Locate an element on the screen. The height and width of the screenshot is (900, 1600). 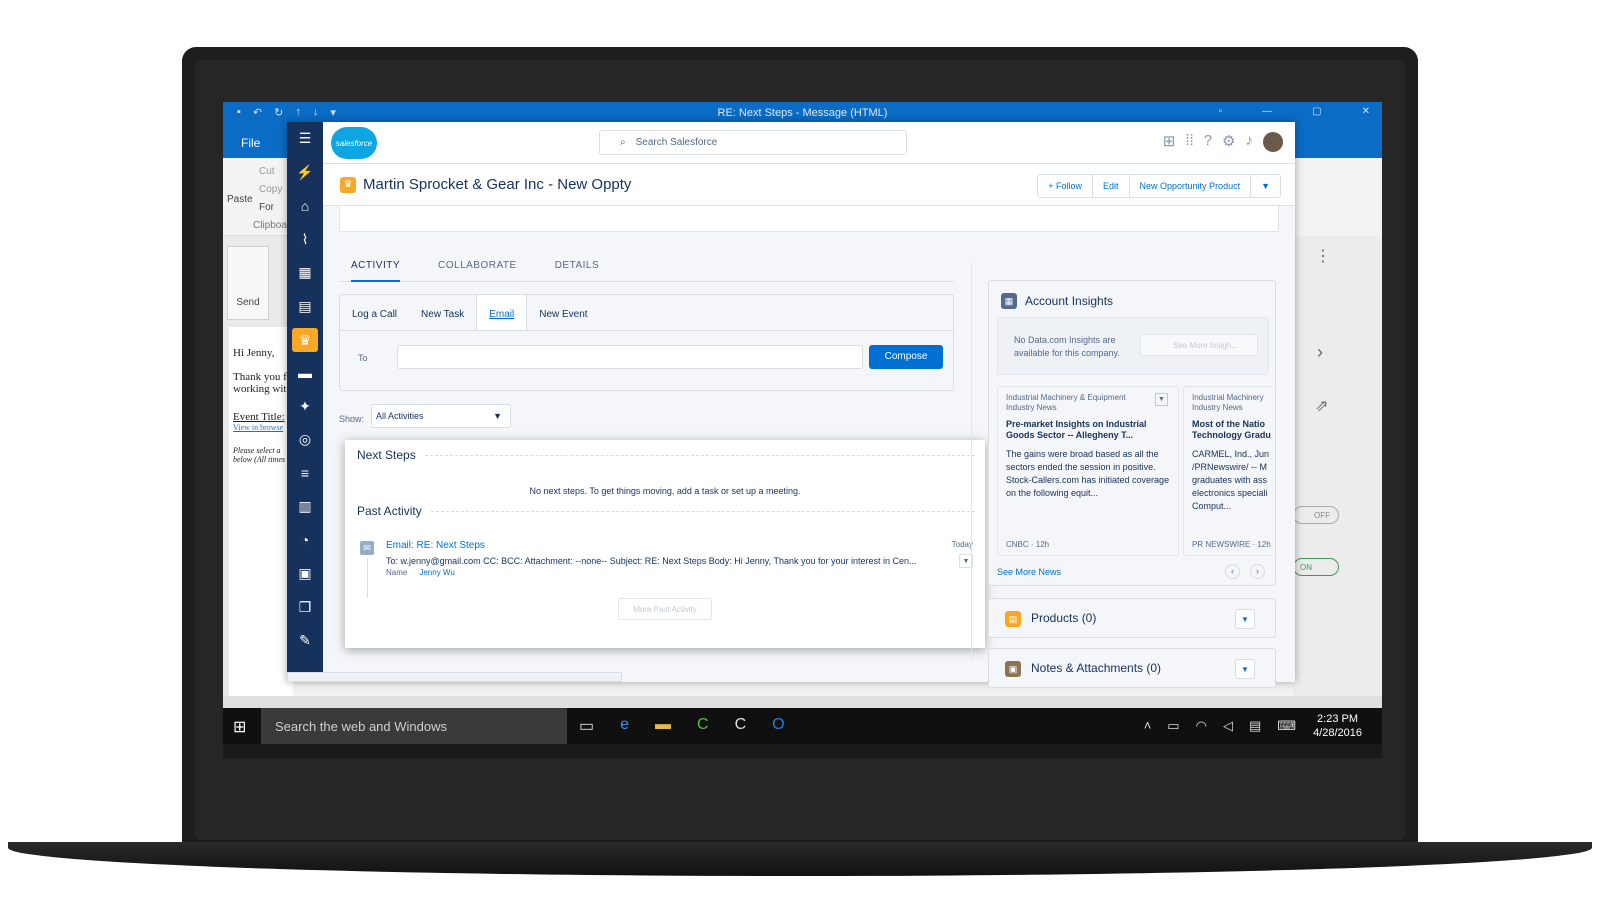
opportunity-icon: ♛ is located at coordinates (305, 340).